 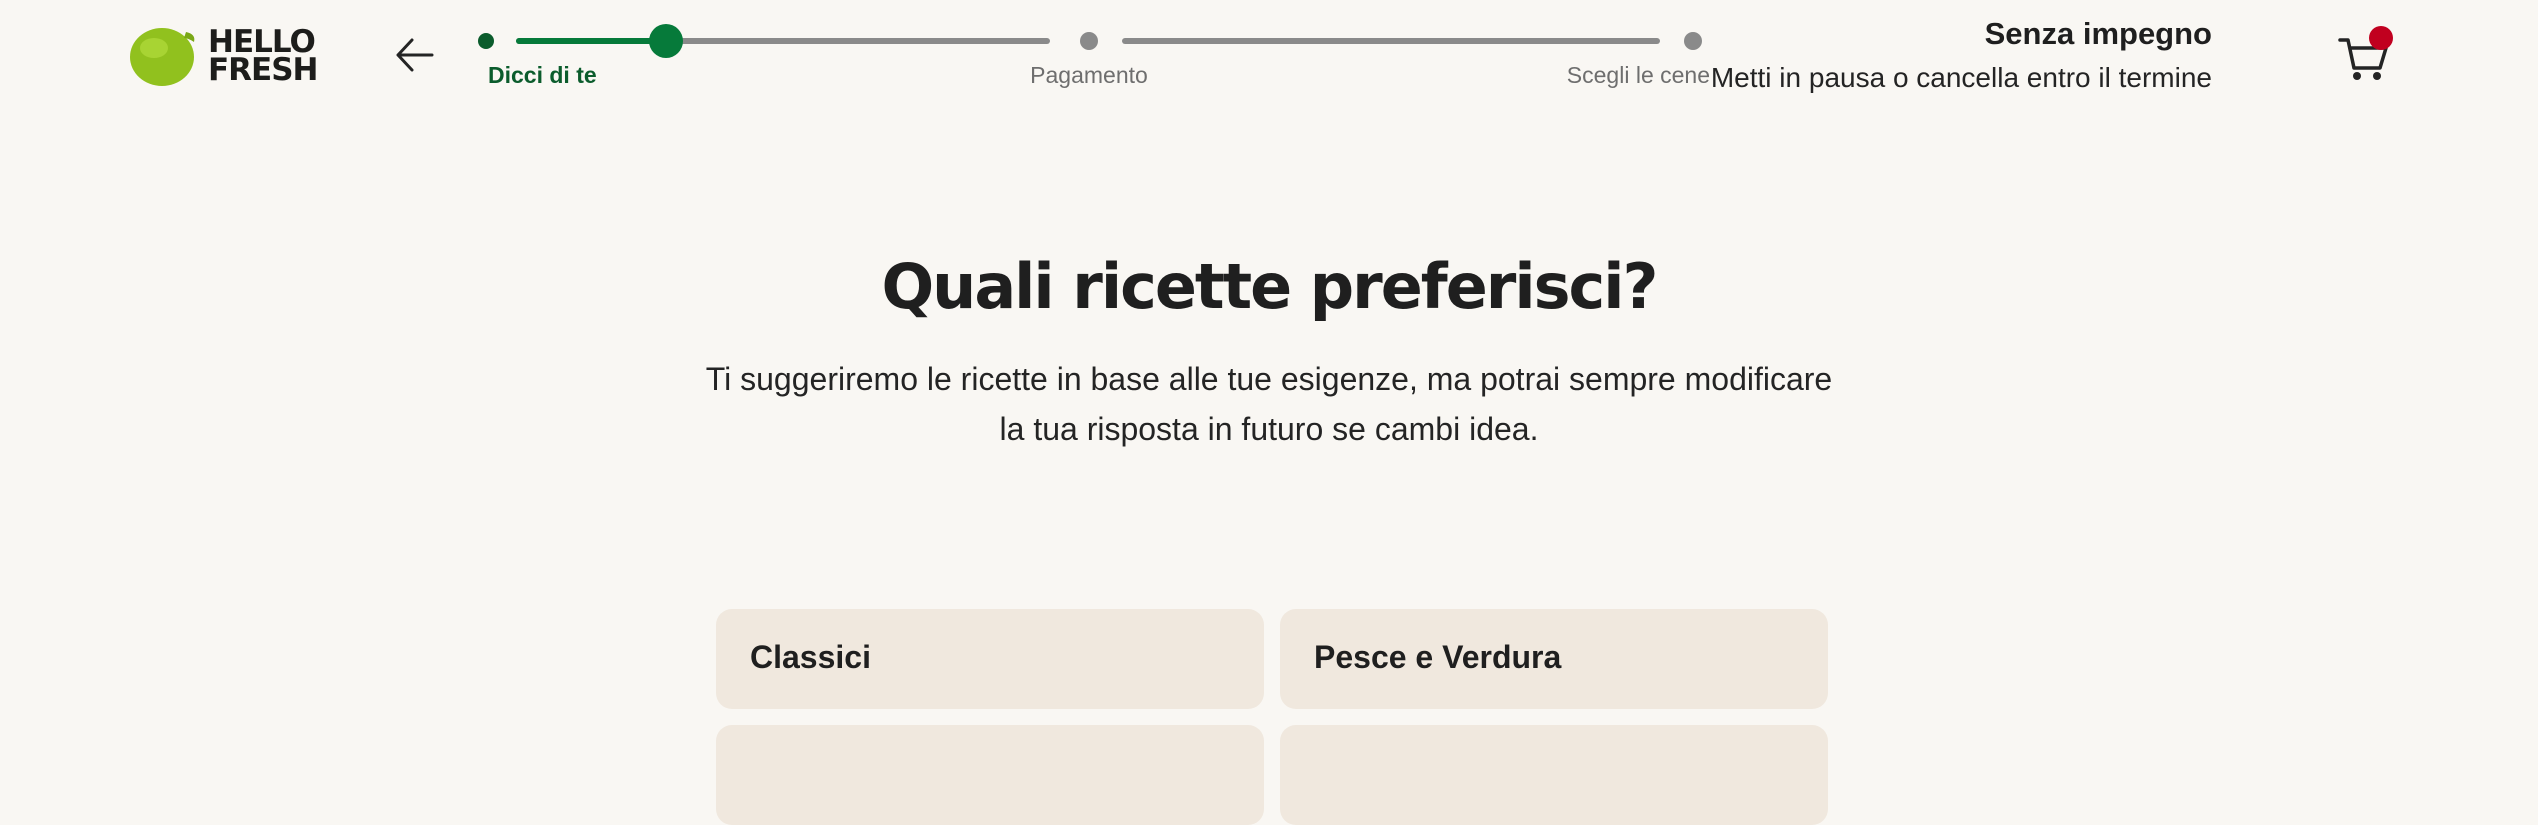 What do you see at coordinates (1638, 75) in the screenshot?
I see `step-label-3: Scegli le cene` at bounding box center [1638, 75].